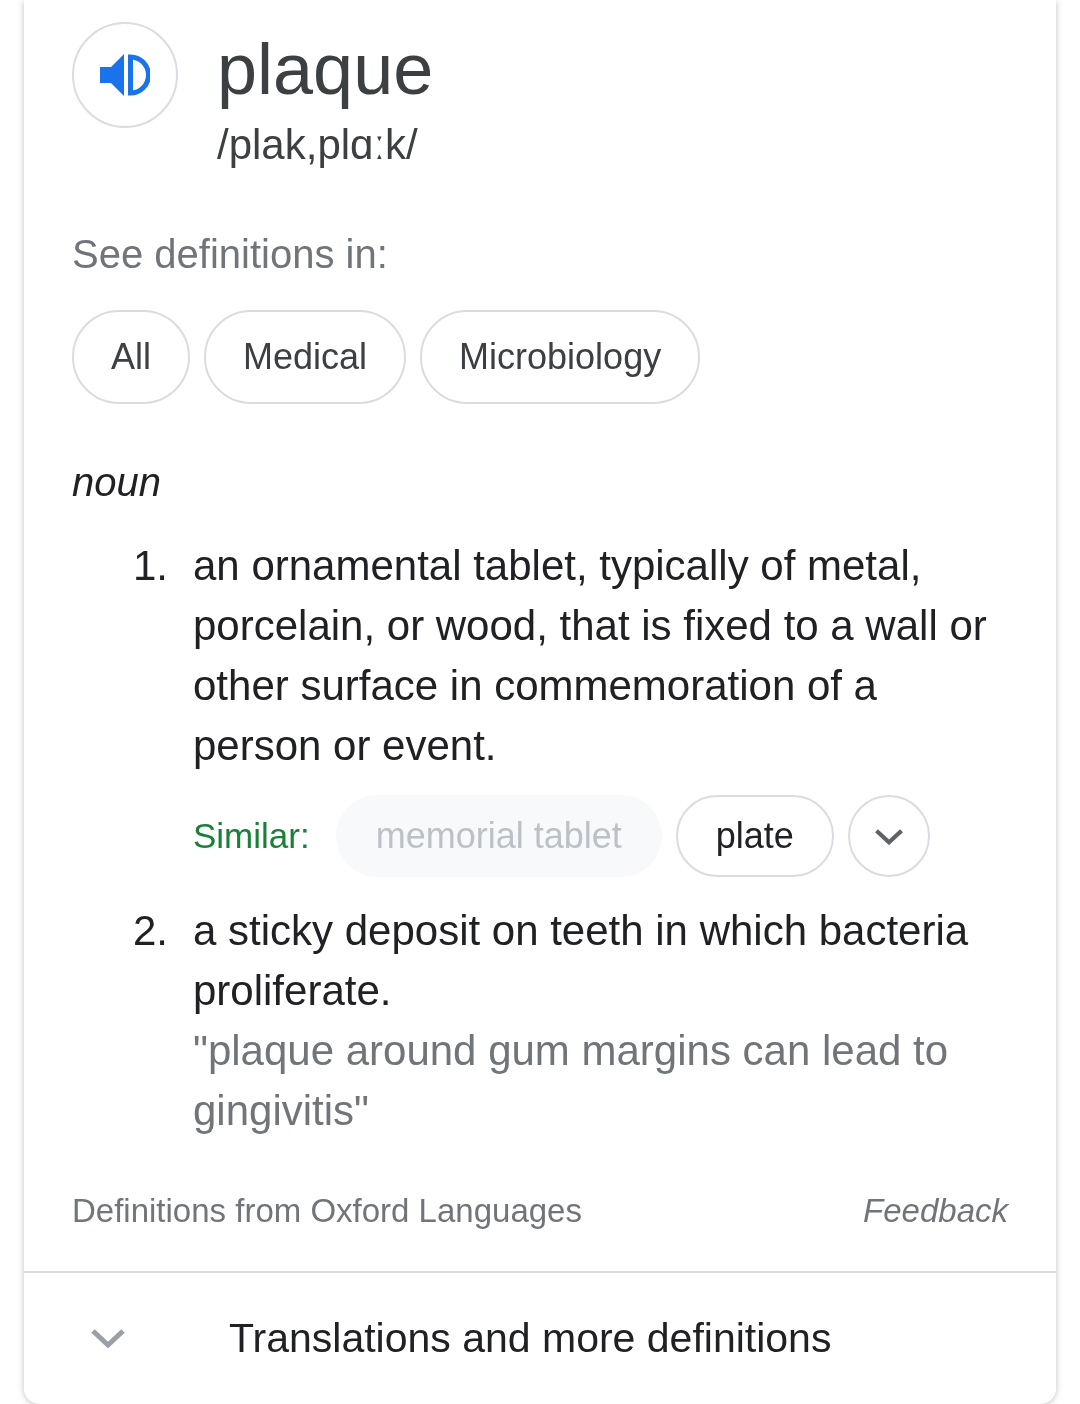 The height and width of the screenshot is (1404, 1080). What do you see at coordinates (540, 1338) in the screenshot?
I see `more-definitions-toggle: Translations and more definitions` at bounding box center [540, 1338].